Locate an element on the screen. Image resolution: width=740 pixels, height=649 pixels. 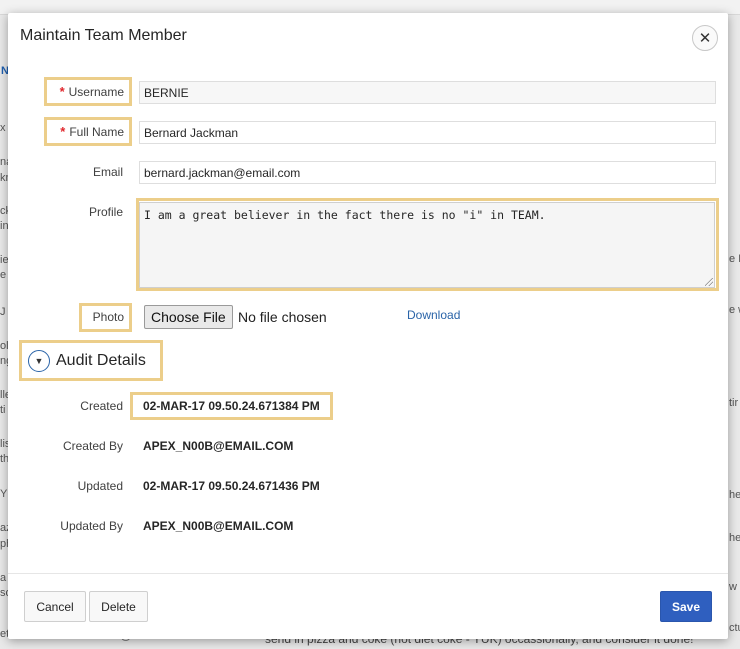
background-fragment: x is located at coordinates (3, 128).